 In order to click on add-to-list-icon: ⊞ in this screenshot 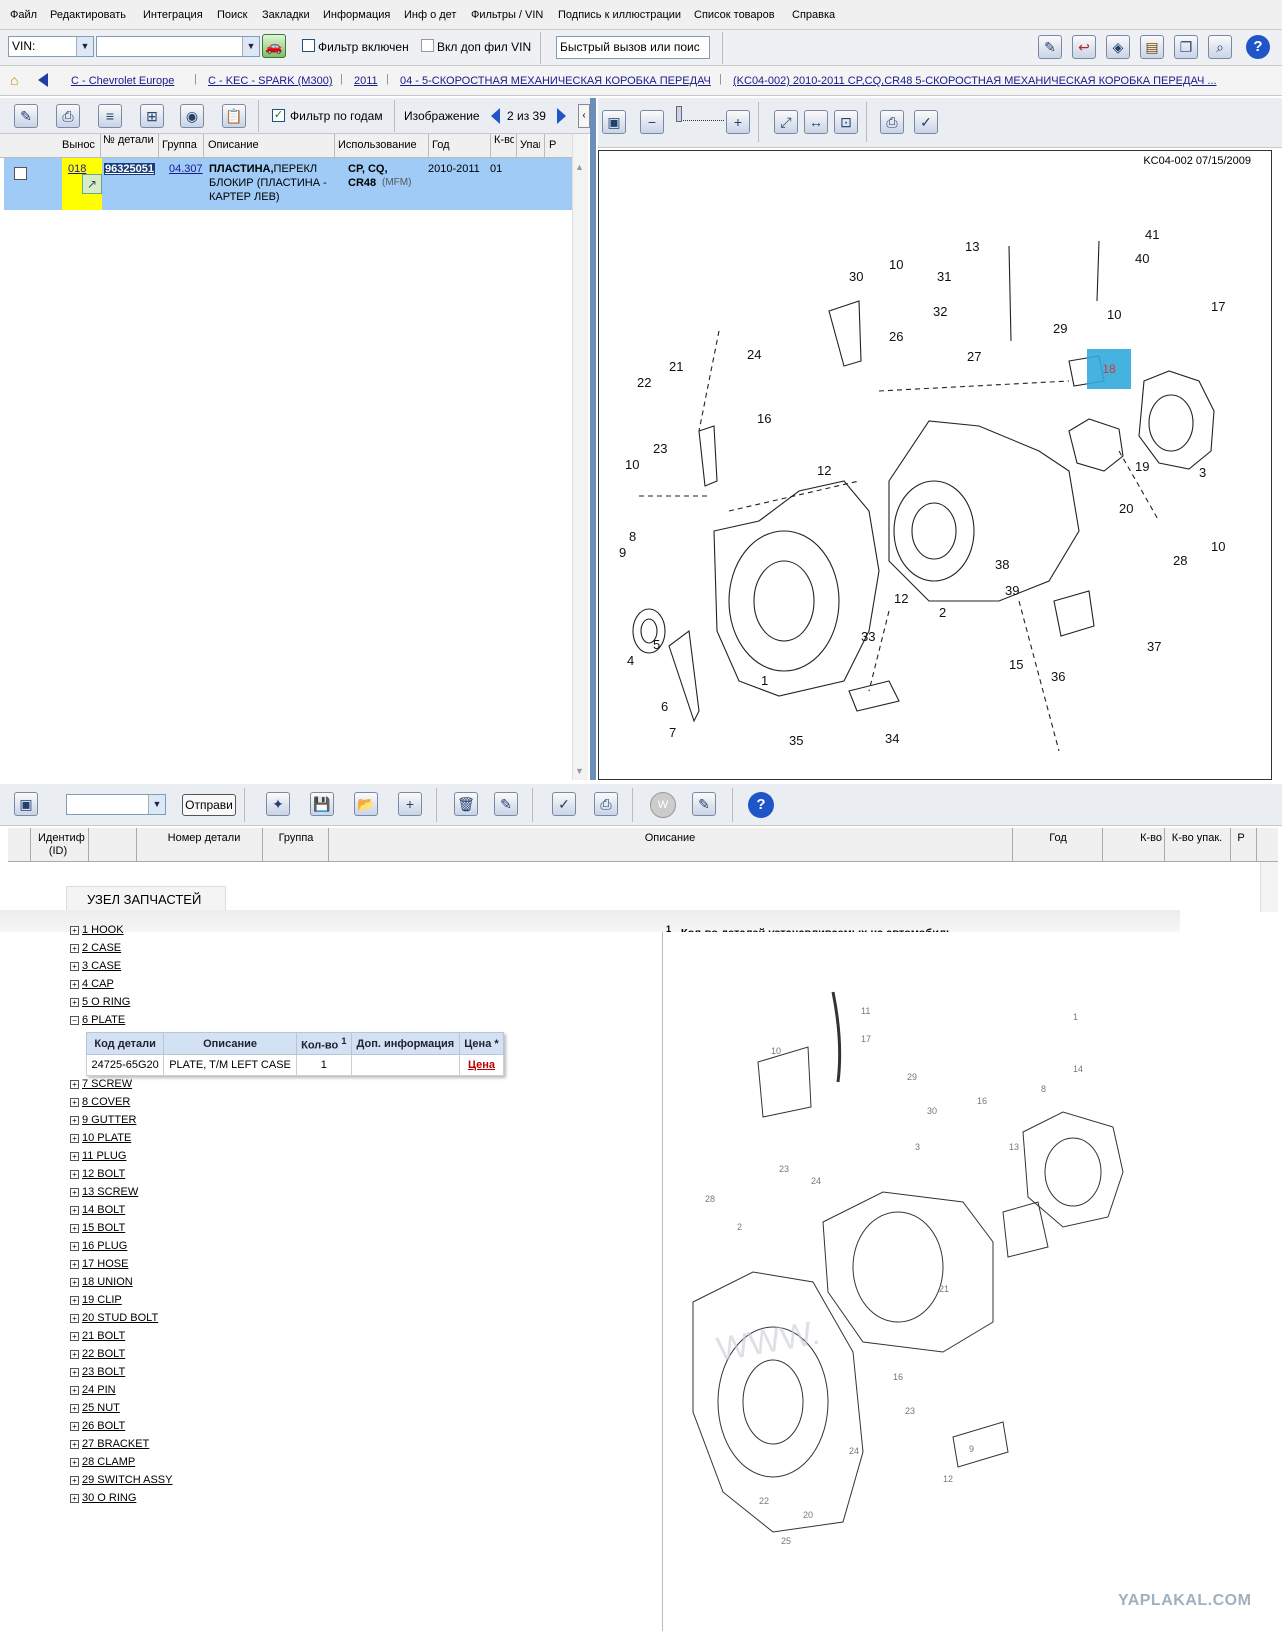, I will do `click(152, 116)`.